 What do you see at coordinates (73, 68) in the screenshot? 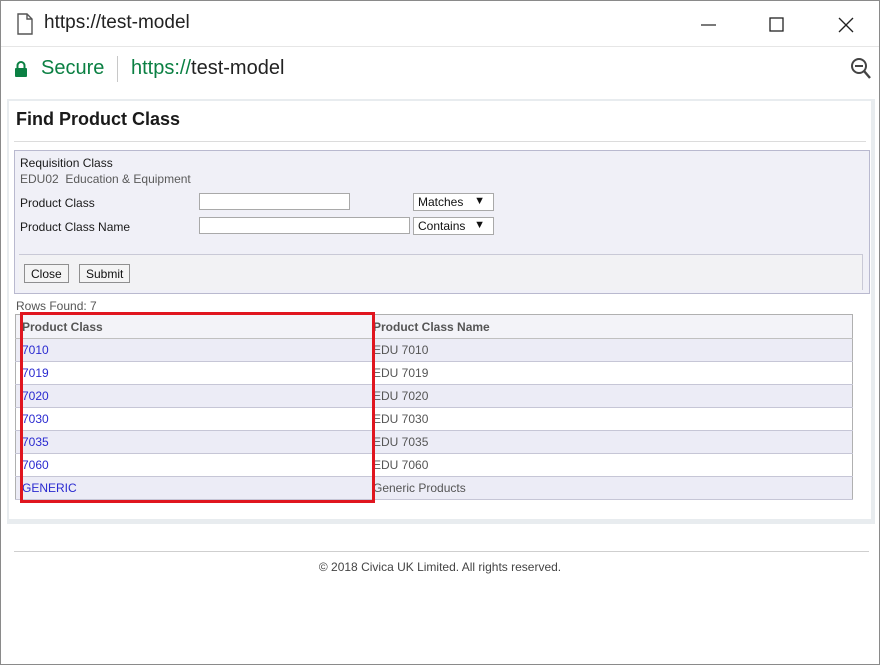
I see `secure-label: Secure` at bounding box center [73, 68].